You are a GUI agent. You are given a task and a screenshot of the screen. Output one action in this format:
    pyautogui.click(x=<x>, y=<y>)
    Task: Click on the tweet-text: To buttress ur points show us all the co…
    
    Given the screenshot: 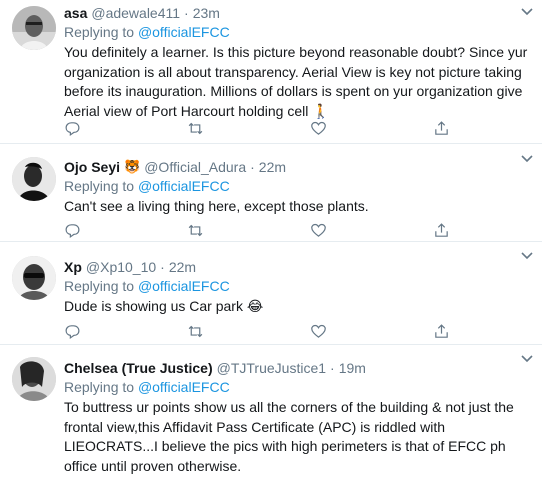 What is the action you would take?
    pyautogui.click(x=289, y=436)
    